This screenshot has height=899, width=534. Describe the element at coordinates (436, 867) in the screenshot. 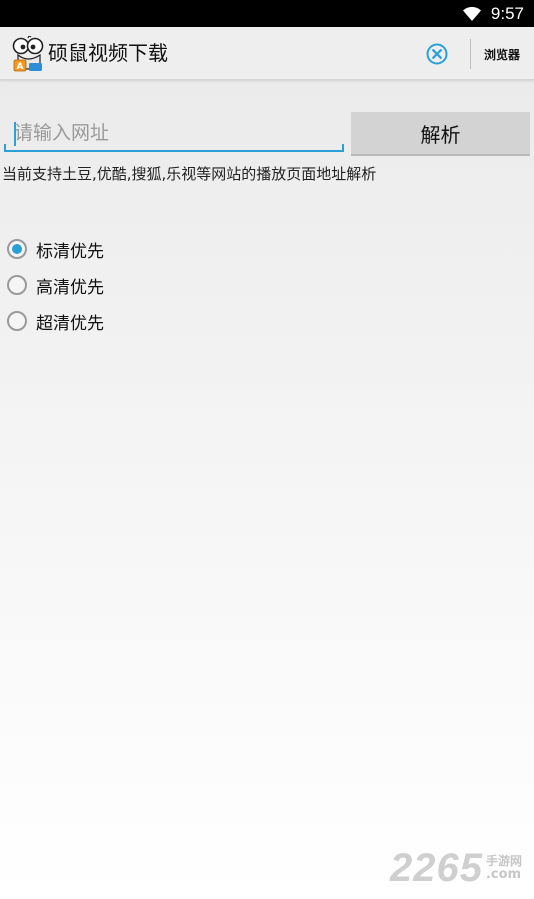

I see `watermark-number: 2265` at that location.